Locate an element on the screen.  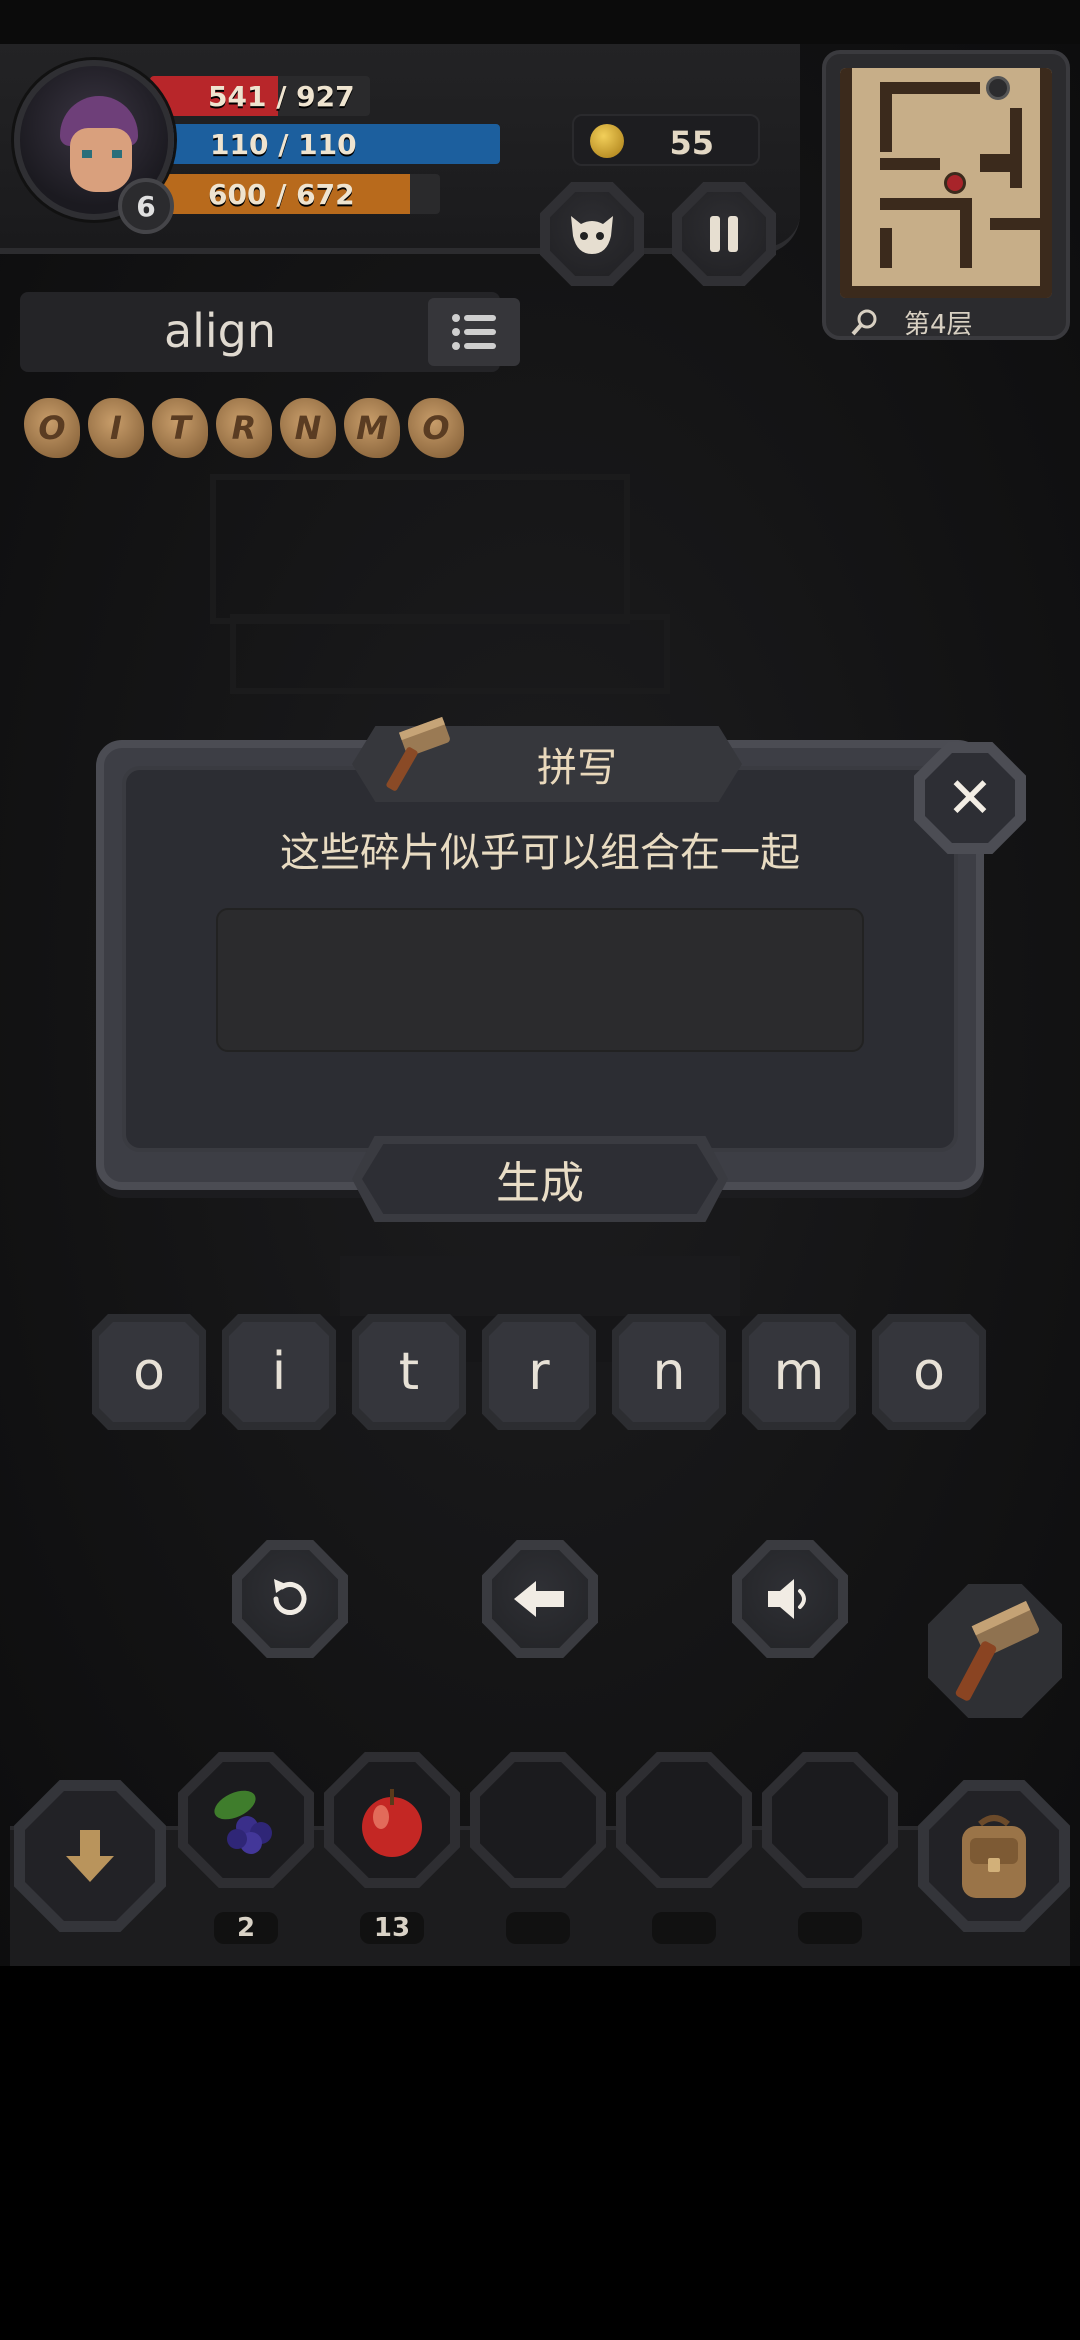
pedestal is located at coordinates (540, 1286).